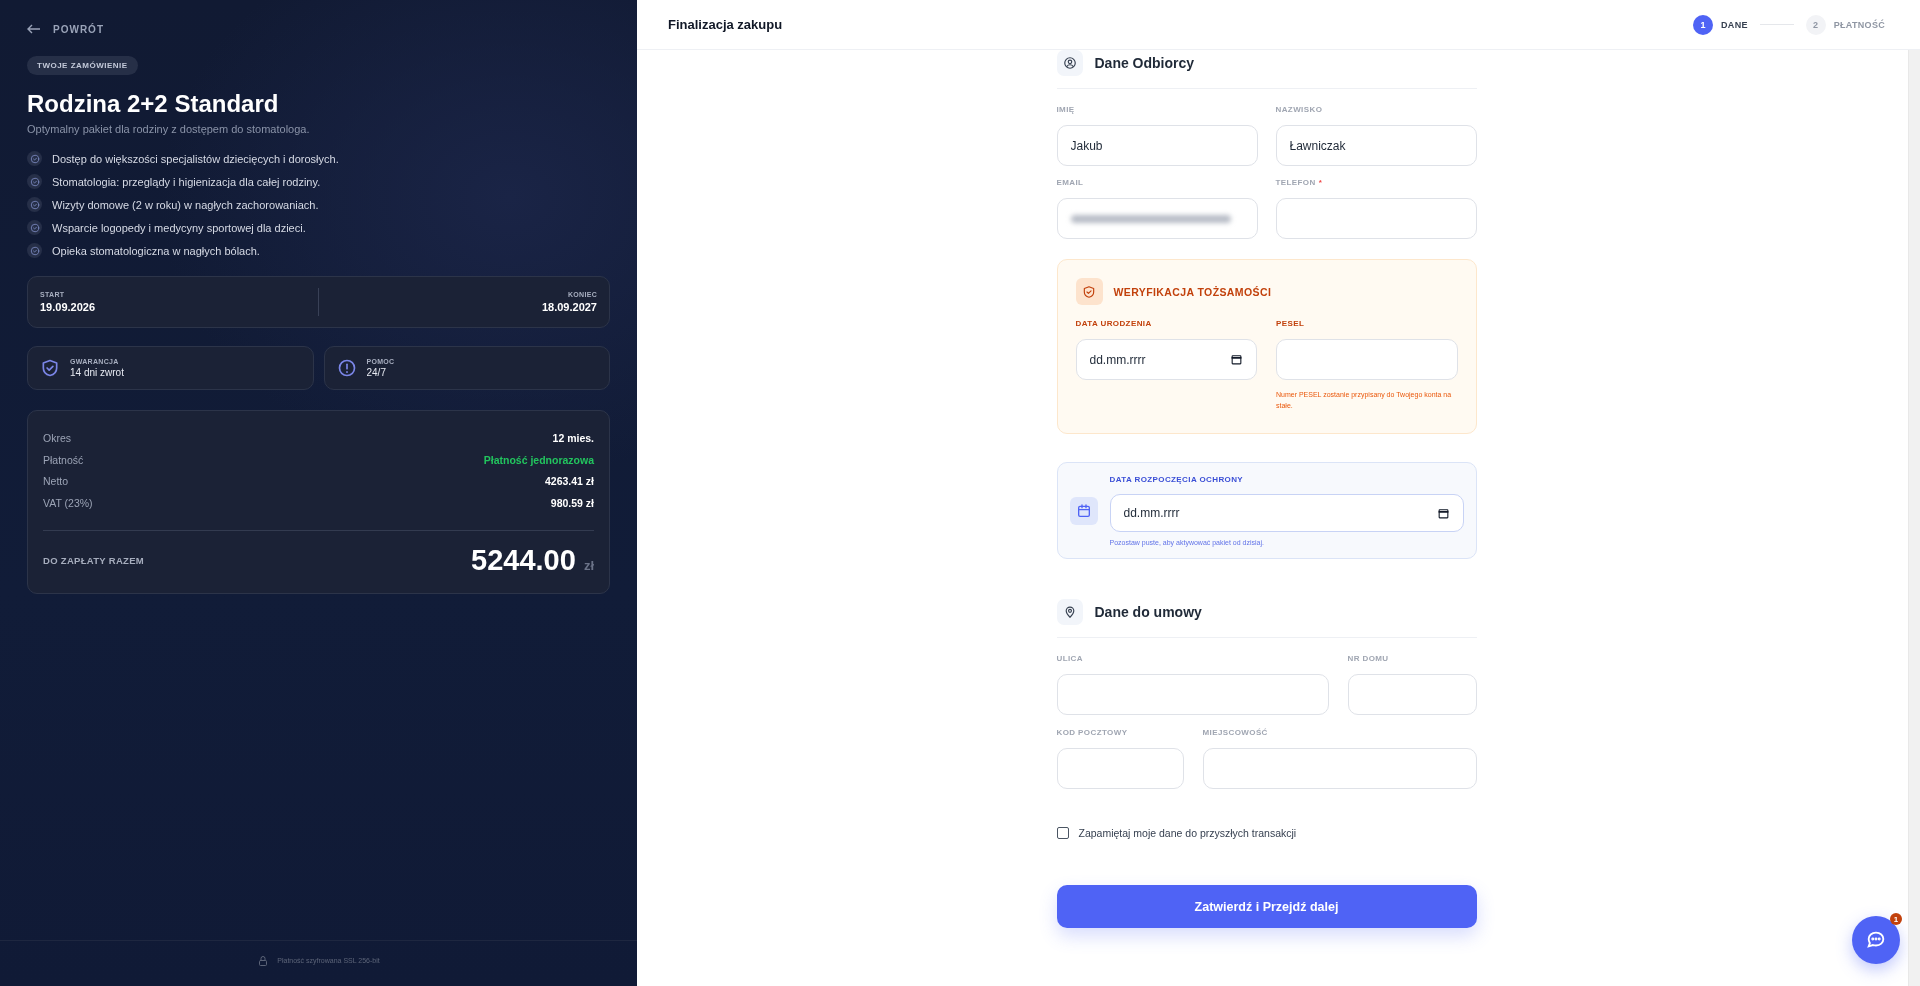  Describe the element at coordinates (1266, 906) in the screenshot. I see `submit-button: Zatwierdź i Przejdź dalej` at that location.